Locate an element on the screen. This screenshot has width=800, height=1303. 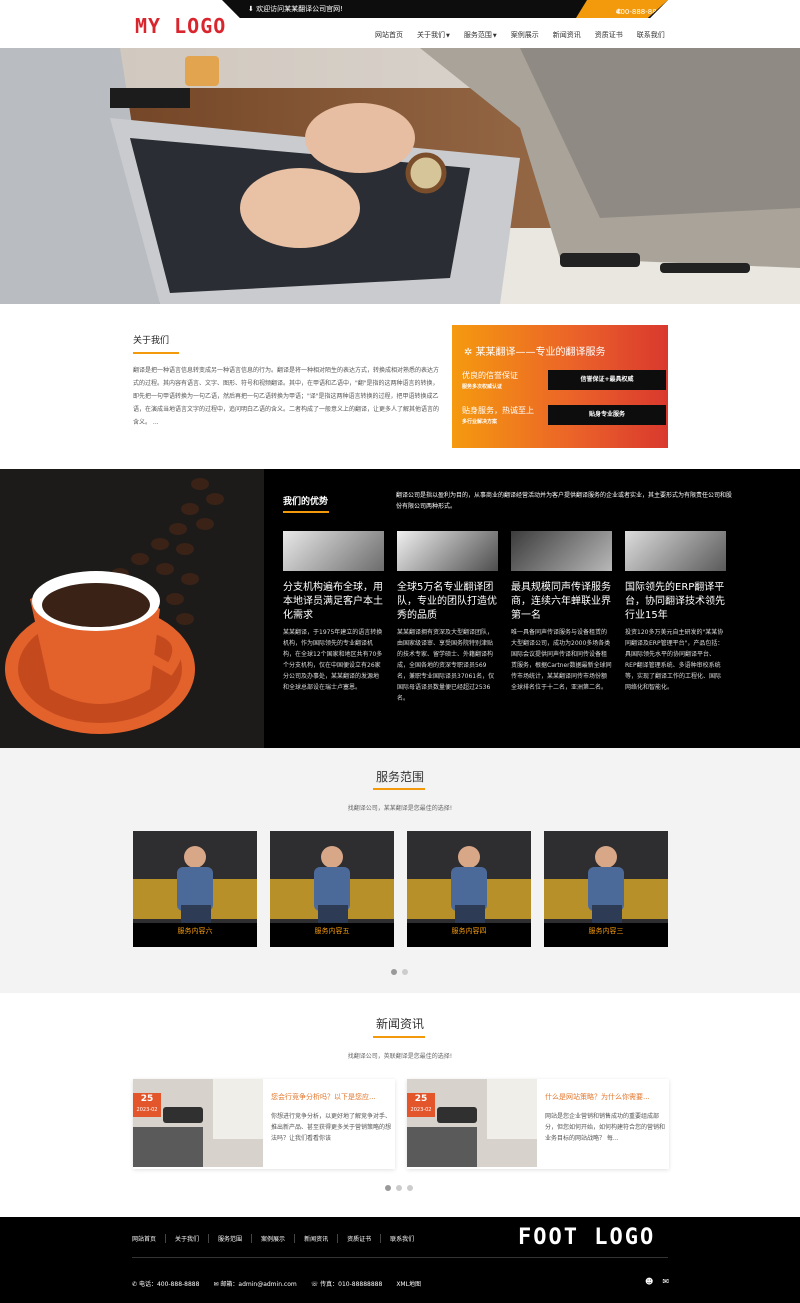
footer-link: 关于我们 is located at coordinates (192, 1238).